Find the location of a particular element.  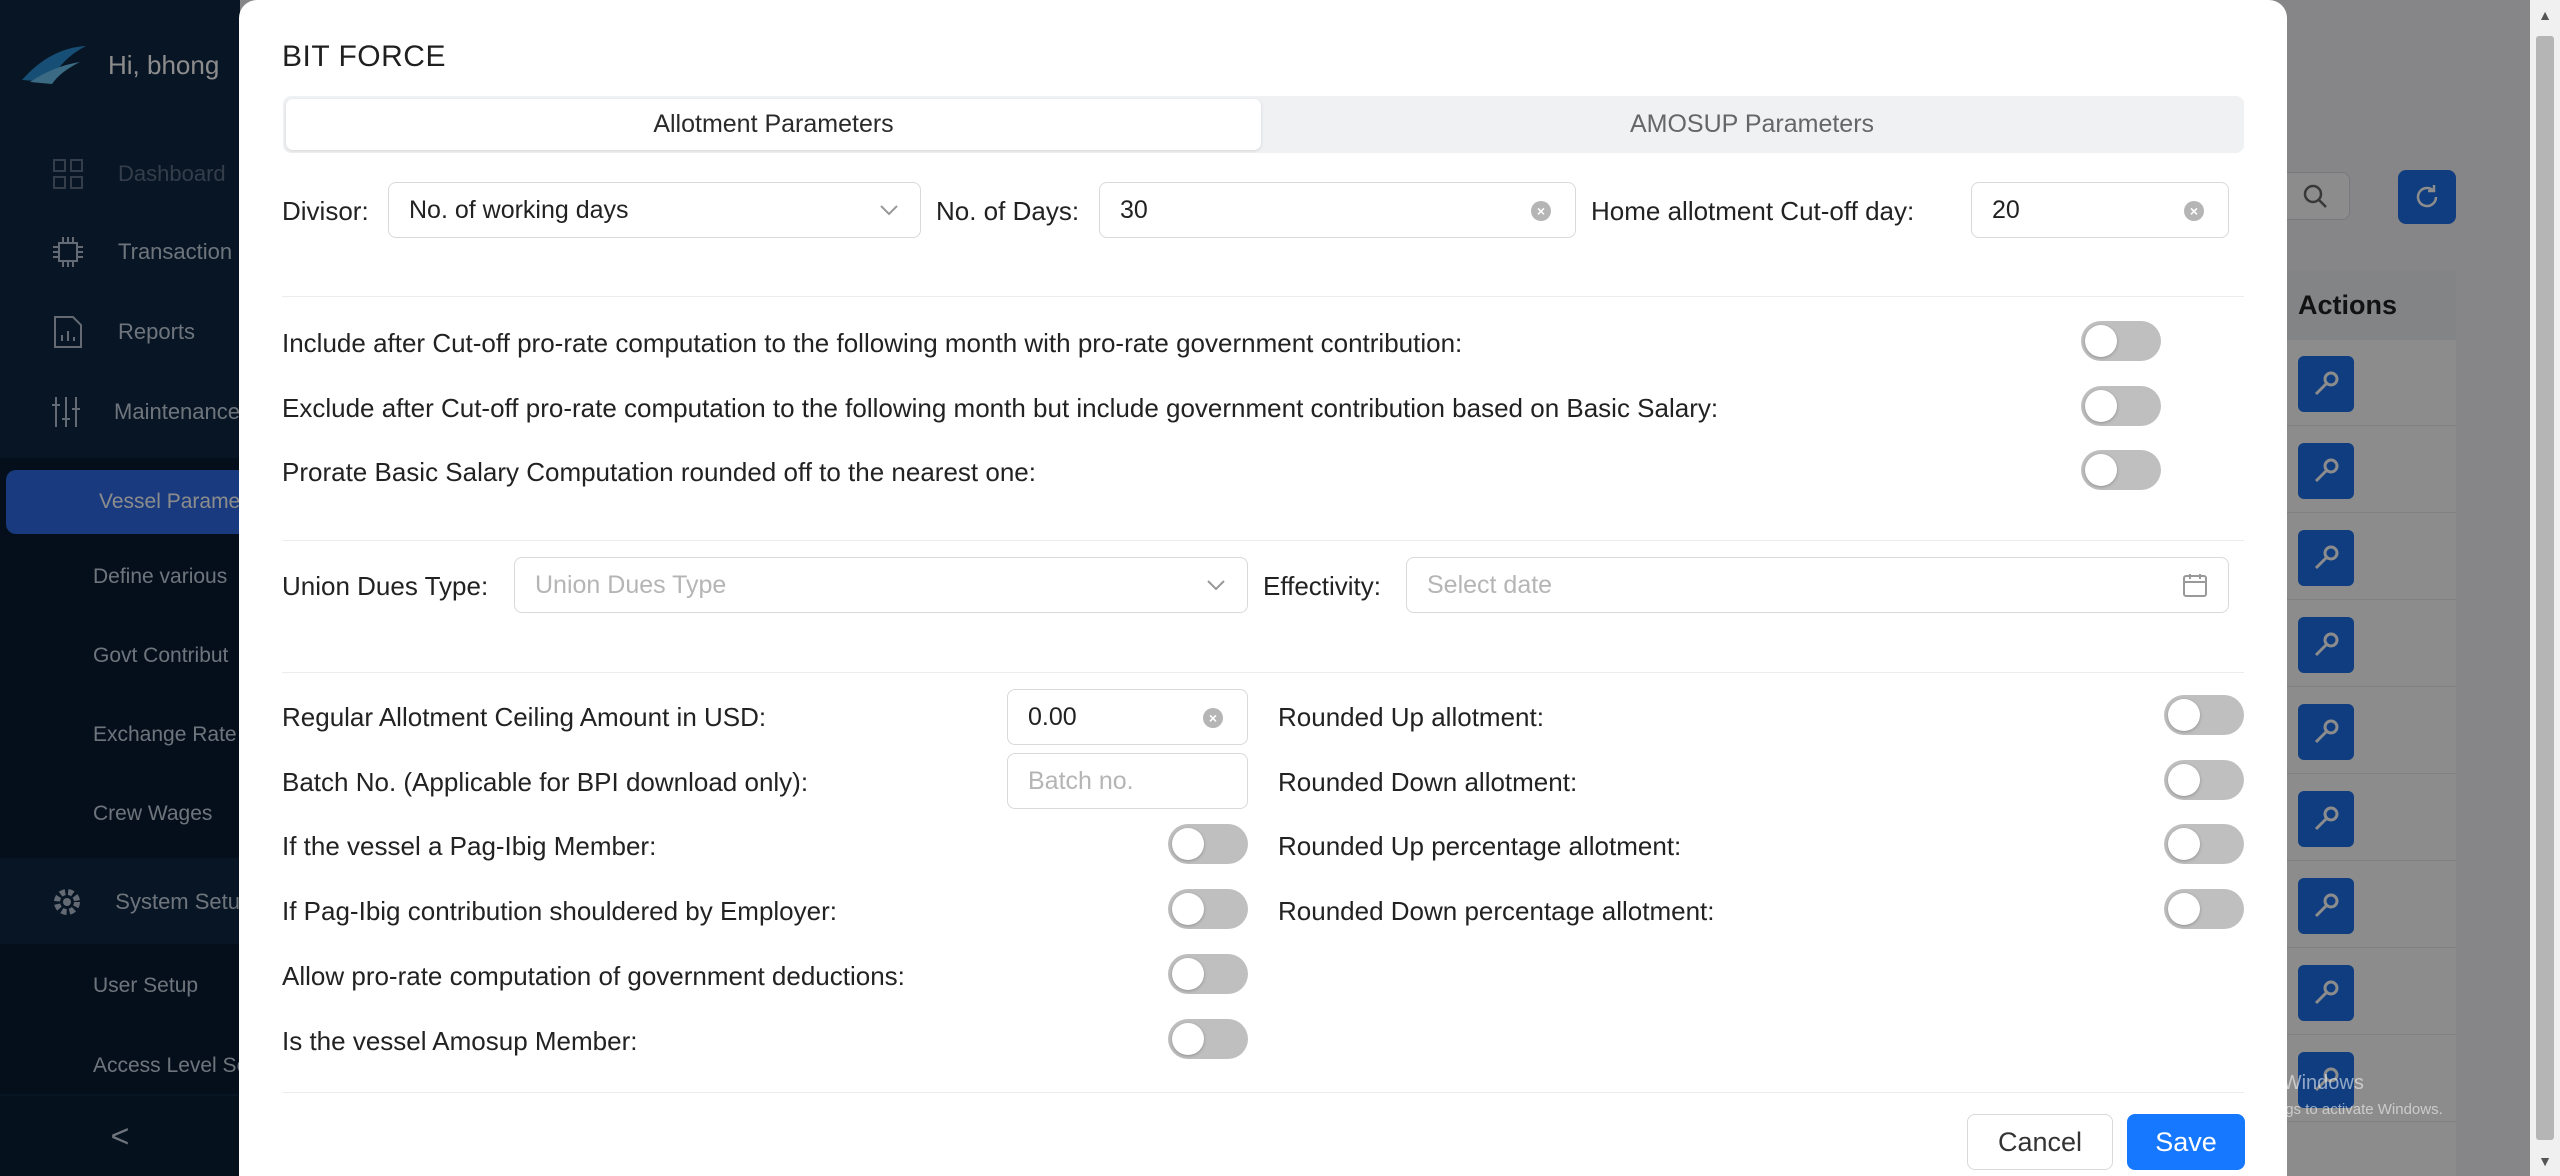

parameter-tabs: Allotment Parameters AMOSUP Parameters is located at coordinates (1263, 124).